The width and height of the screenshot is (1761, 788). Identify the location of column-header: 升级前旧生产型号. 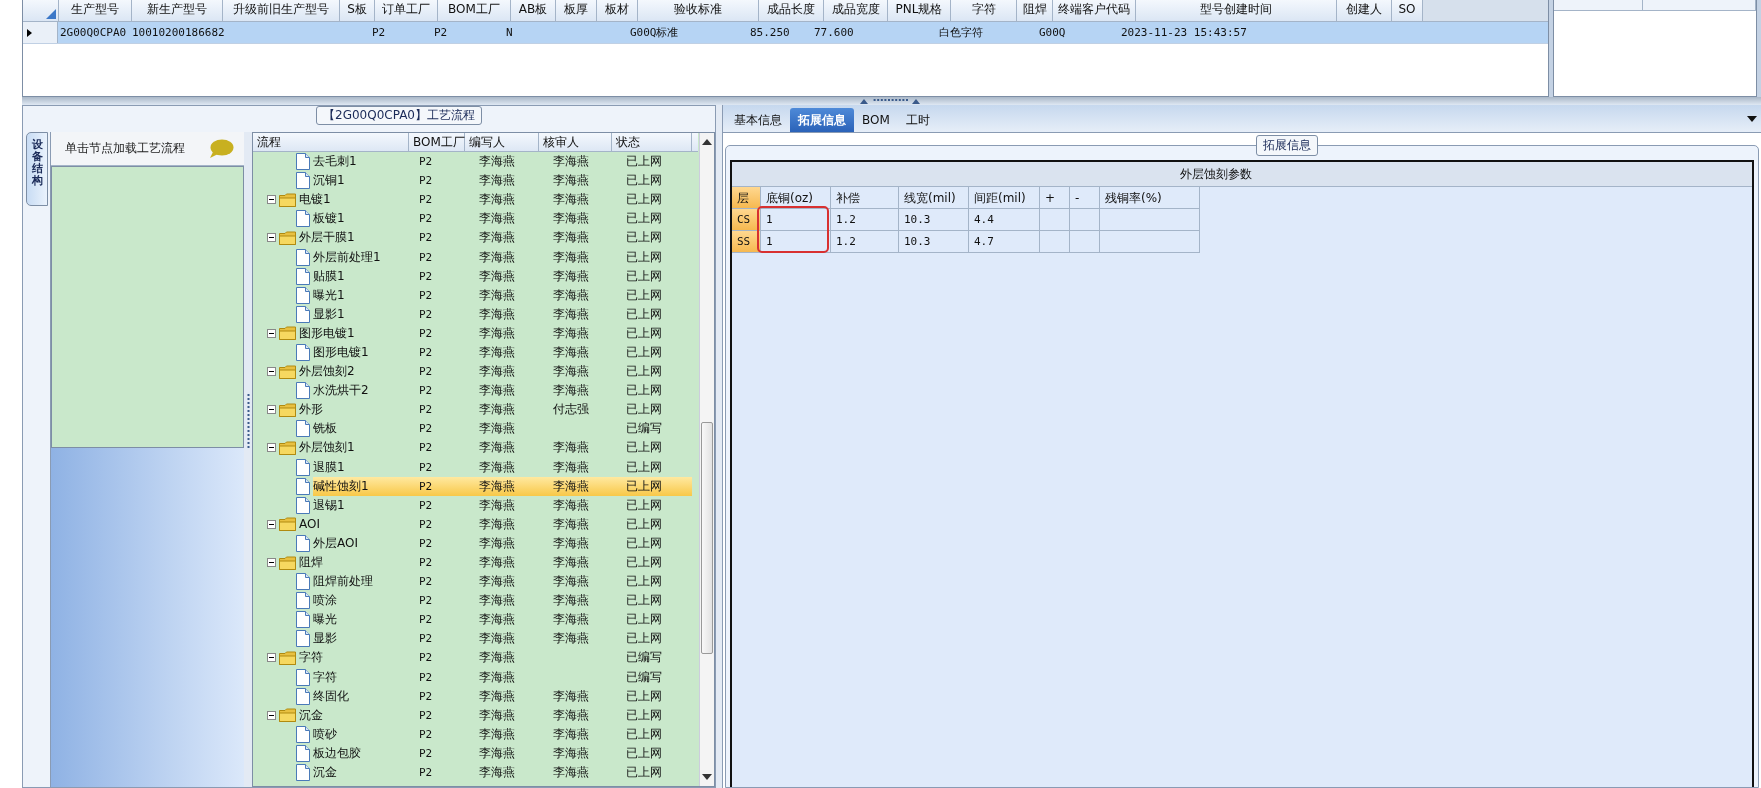
(281, 10).